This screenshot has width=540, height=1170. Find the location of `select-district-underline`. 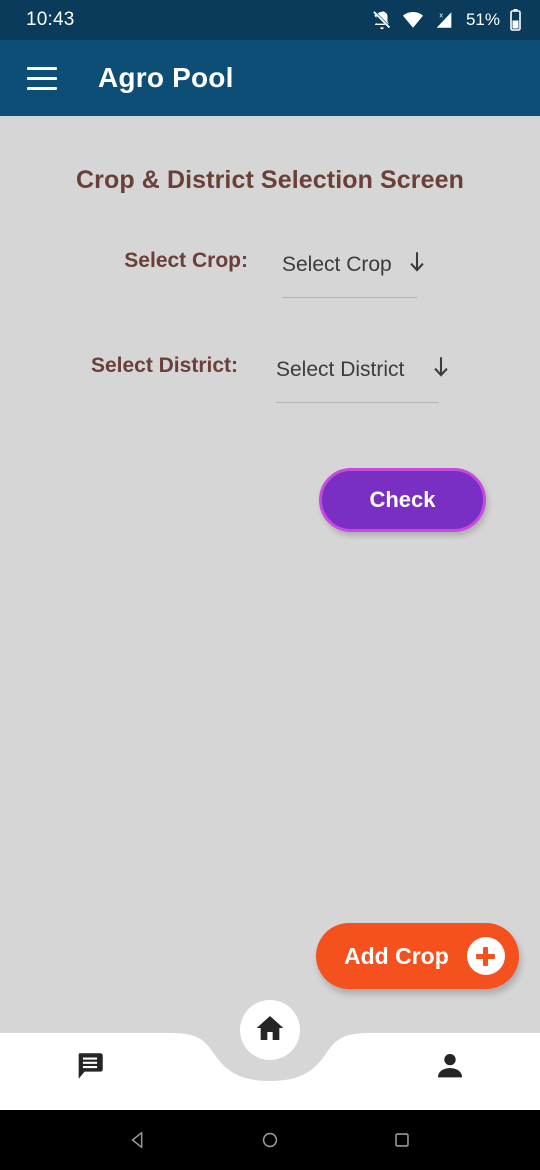

select-district-underline is located at coordinates (357, 402).